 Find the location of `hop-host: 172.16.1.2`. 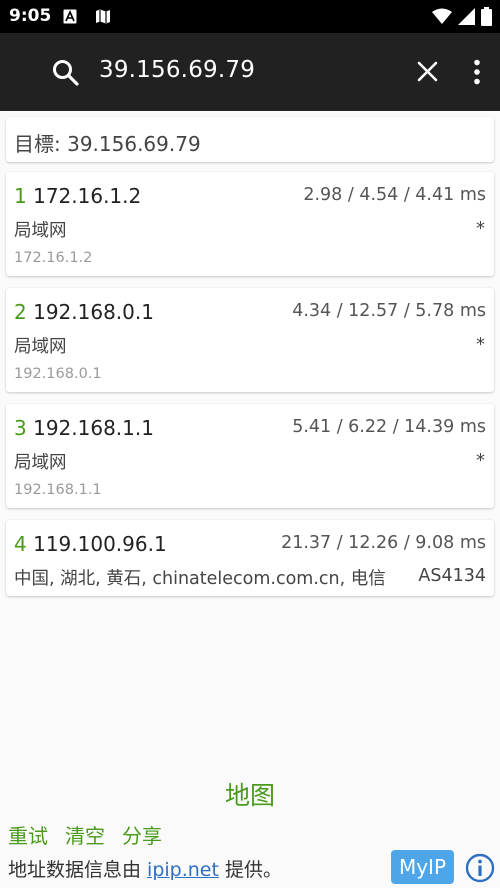

hop-host: 172.16.1.2 is located at coordinates (53, 258).